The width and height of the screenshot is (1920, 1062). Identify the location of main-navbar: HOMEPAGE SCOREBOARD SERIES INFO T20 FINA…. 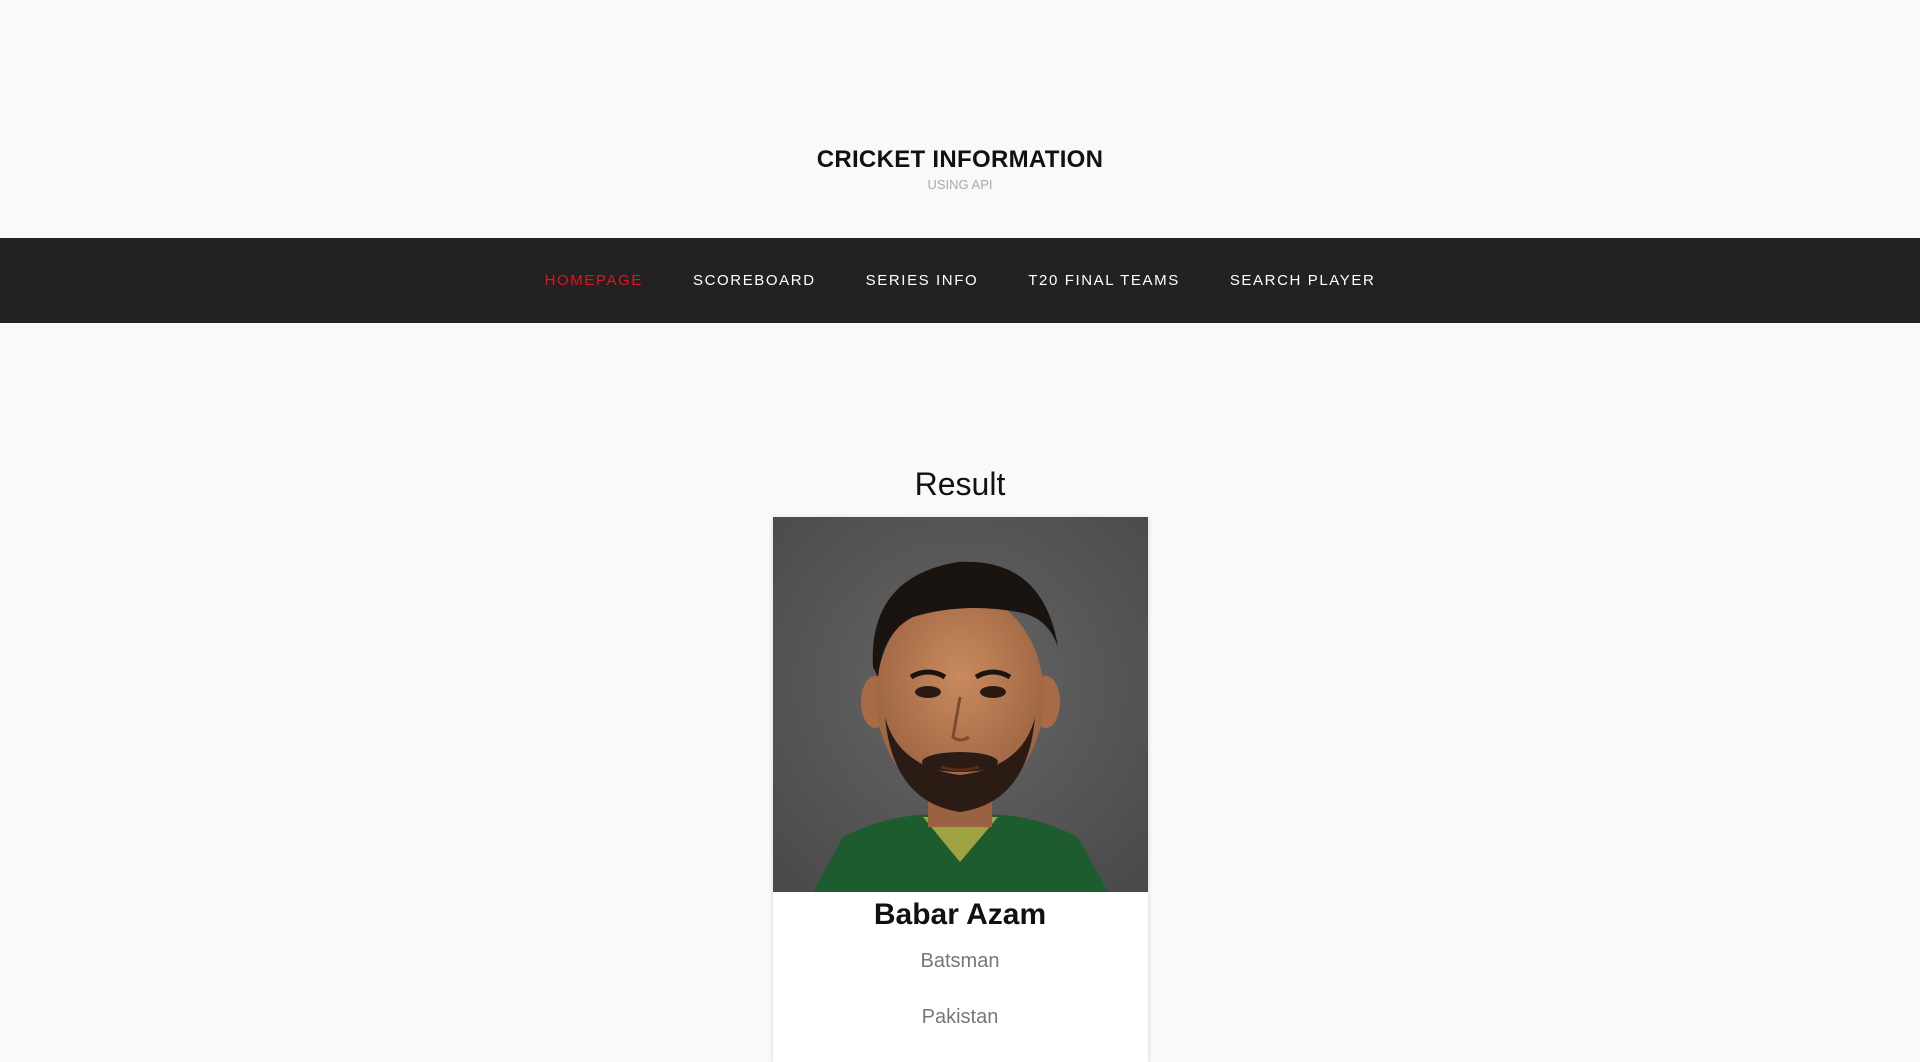
(960, 280).